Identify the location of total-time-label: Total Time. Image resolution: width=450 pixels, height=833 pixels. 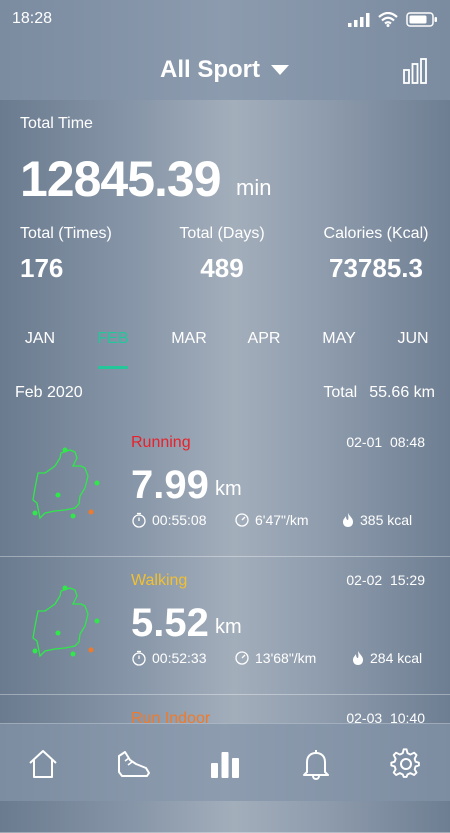
(56, 123).